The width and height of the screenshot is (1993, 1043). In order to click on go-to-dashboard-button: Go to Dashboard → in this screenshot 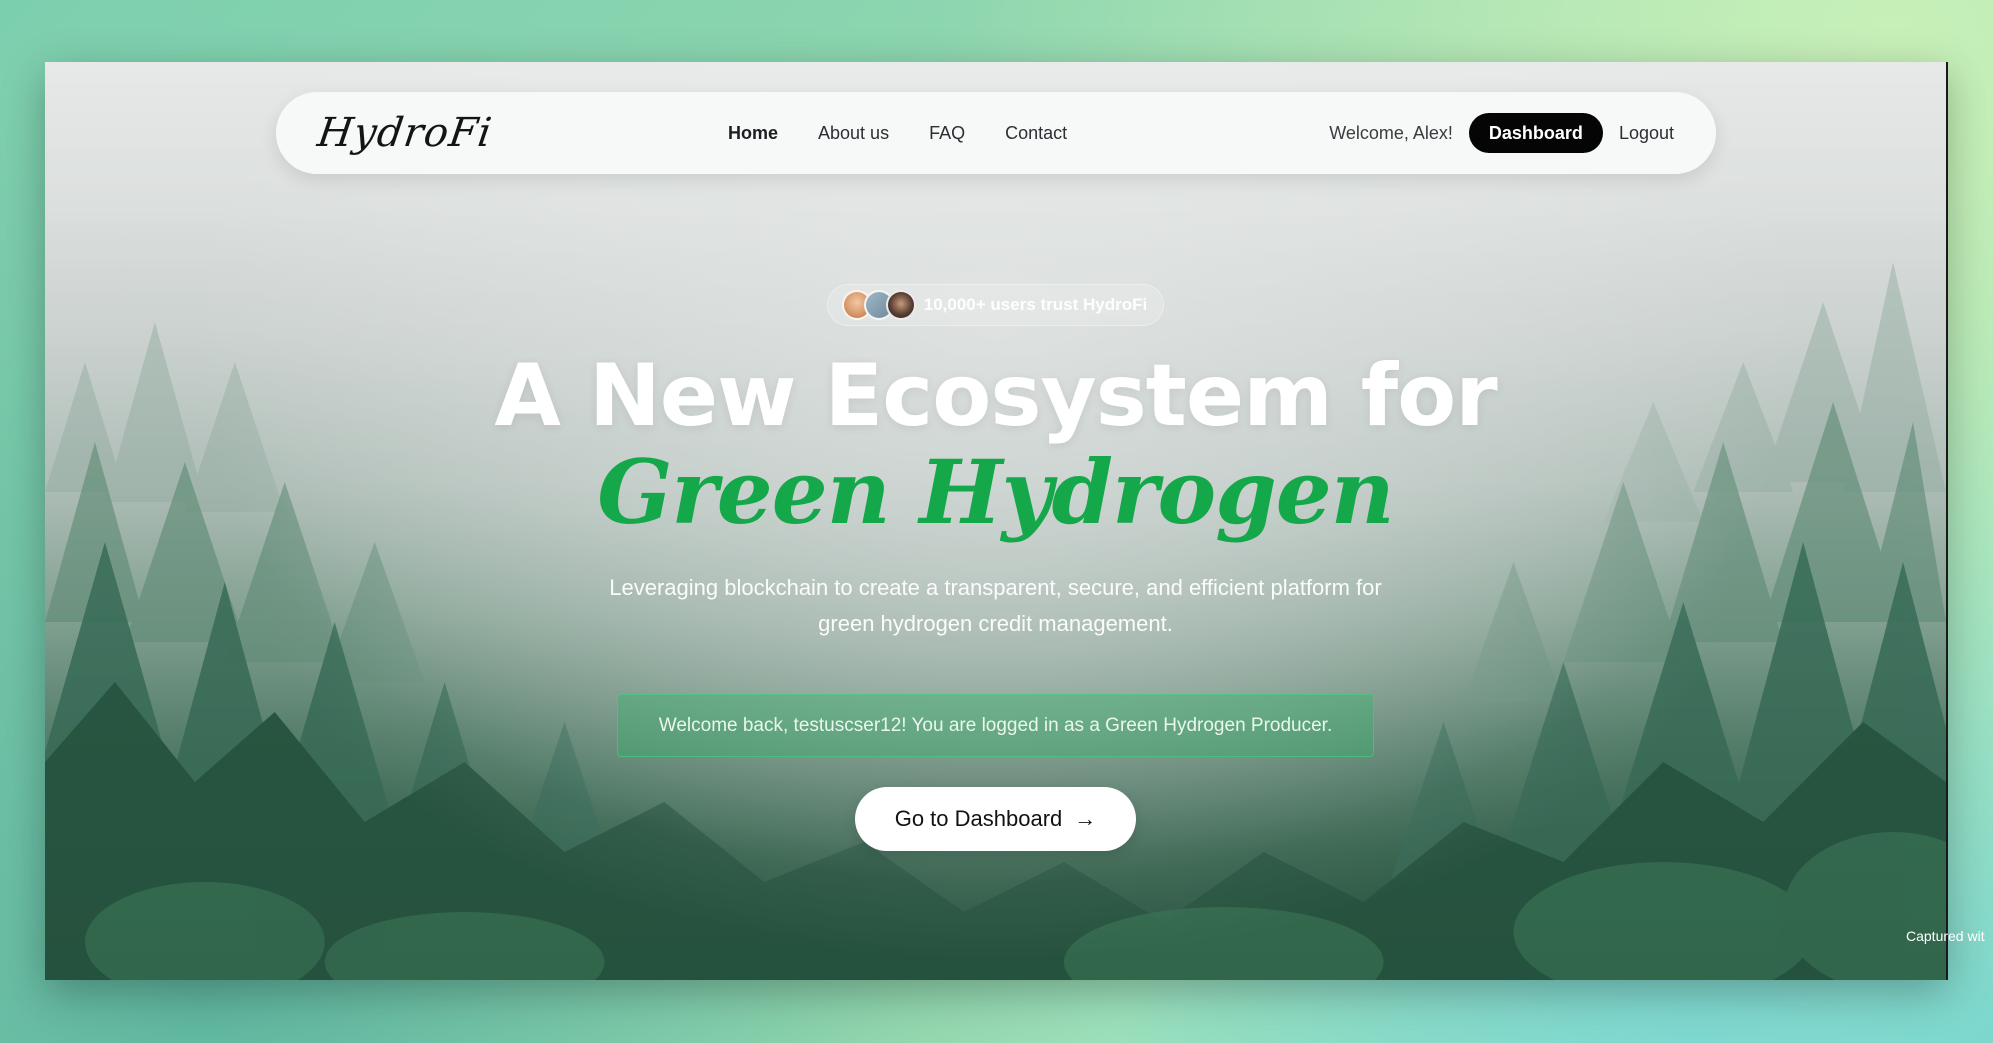, I will do `click(995, 819)`.